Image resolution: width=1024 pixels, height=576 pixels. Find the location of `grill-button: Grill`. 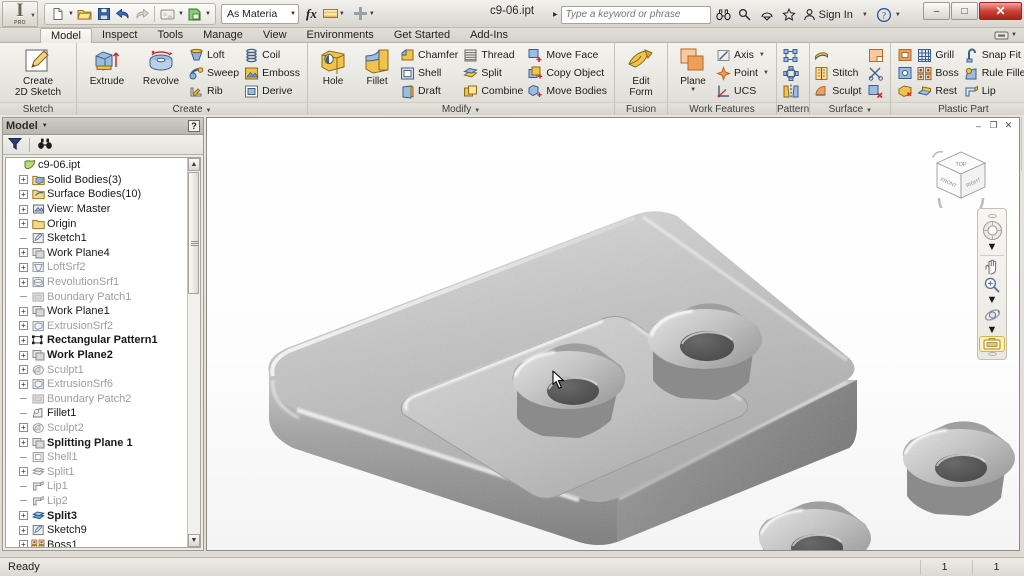

grill-button: Grill is located at coordinates (939, 55).